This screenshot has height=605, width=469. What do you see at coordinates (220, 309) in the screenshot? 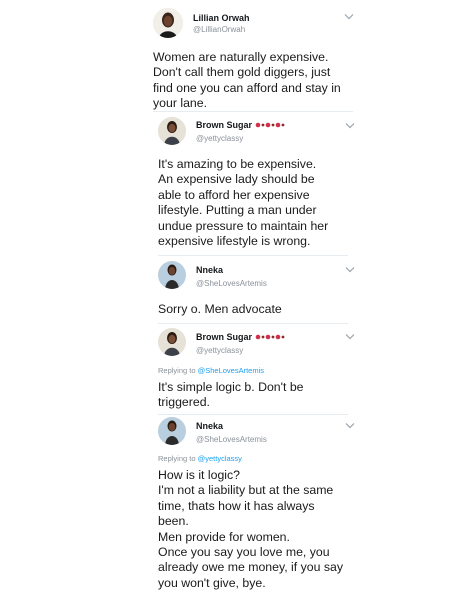
I see `tweet-text: Sorry o. Men advocate` at bounding box center [220, 309].